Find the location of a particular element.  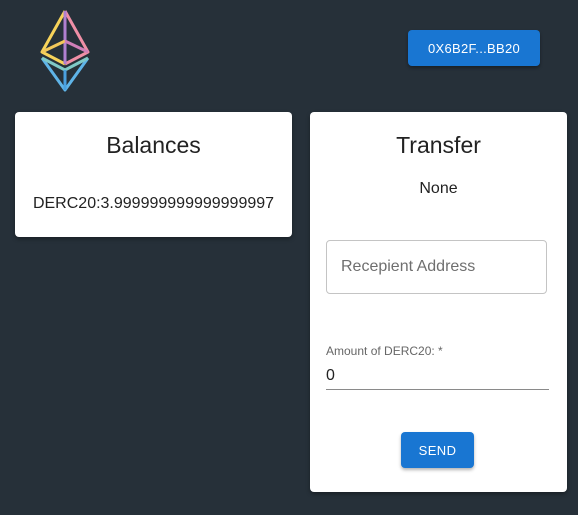

transfer-title: Transfer is located at coordinates (438, 145).